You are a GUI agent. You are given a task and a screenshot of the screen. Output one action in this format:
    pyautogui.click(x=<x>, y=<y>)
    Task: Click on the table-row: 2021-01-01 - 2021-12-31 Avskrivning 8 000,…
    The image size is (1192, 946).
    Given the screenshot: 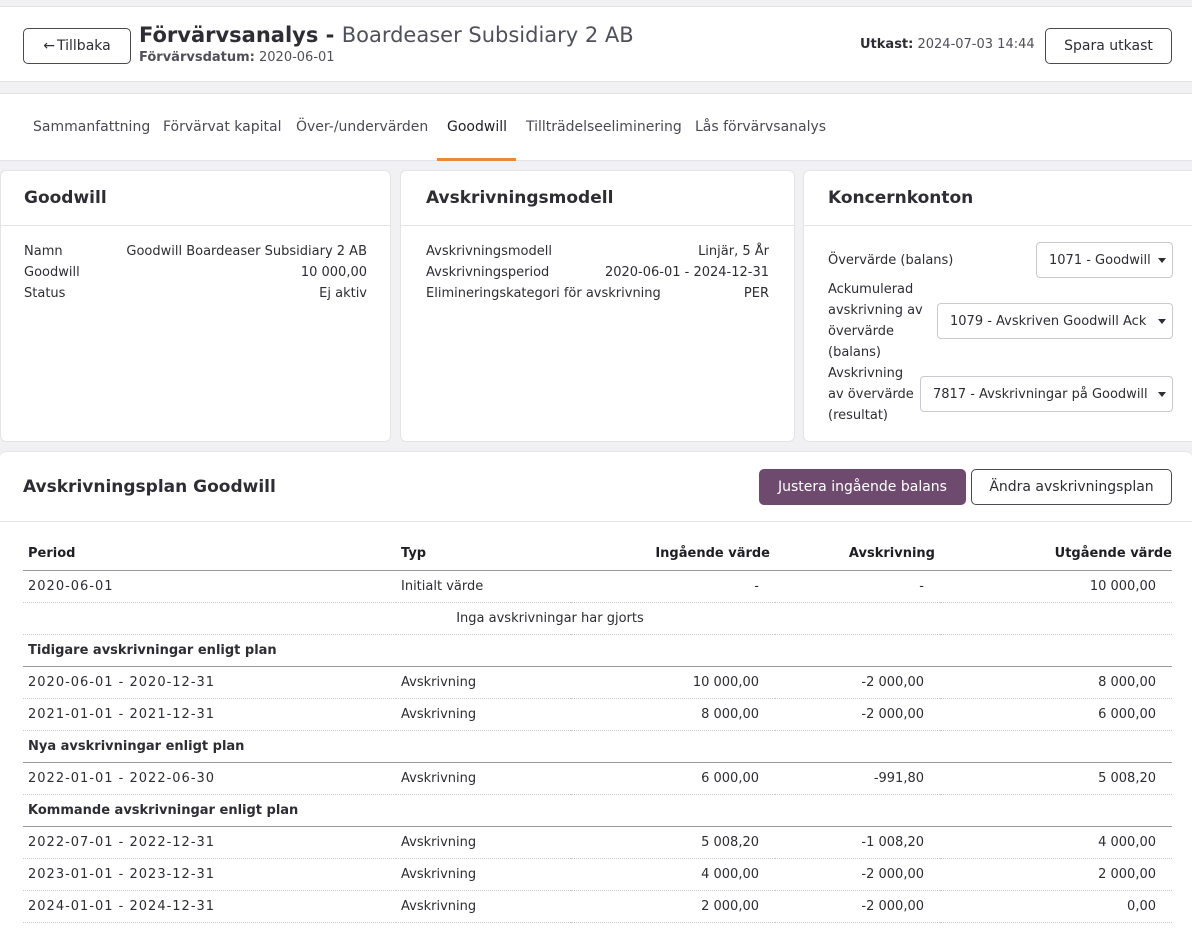 What is the action you would take?
    pyautogui.click(x=597, y=714)
    